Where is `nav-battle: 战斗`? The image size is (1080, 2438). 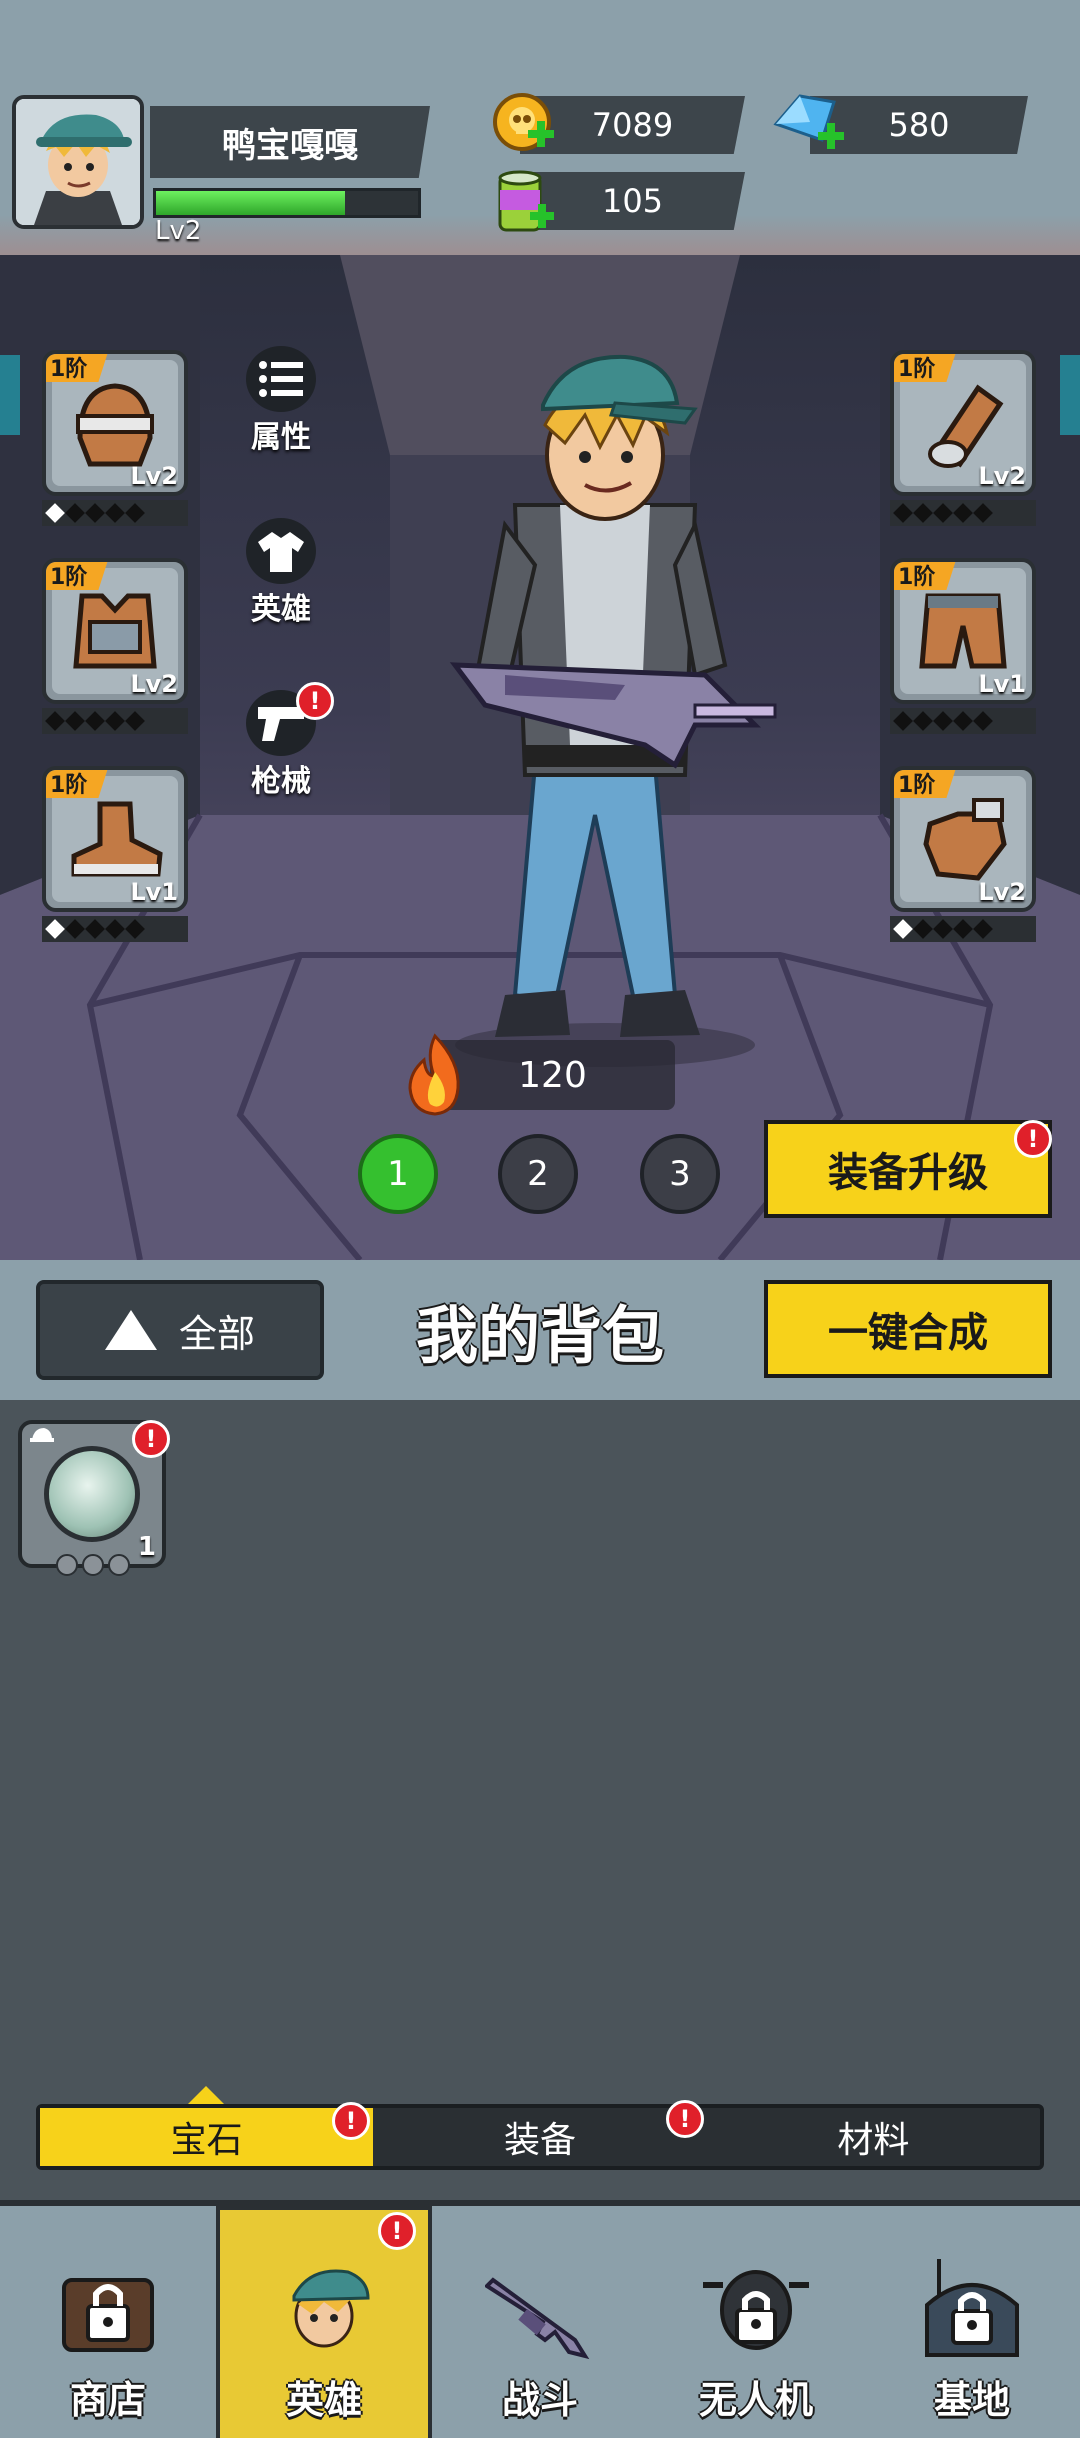 nav-battle: 战斗 is located at coordinates (540, 2322).